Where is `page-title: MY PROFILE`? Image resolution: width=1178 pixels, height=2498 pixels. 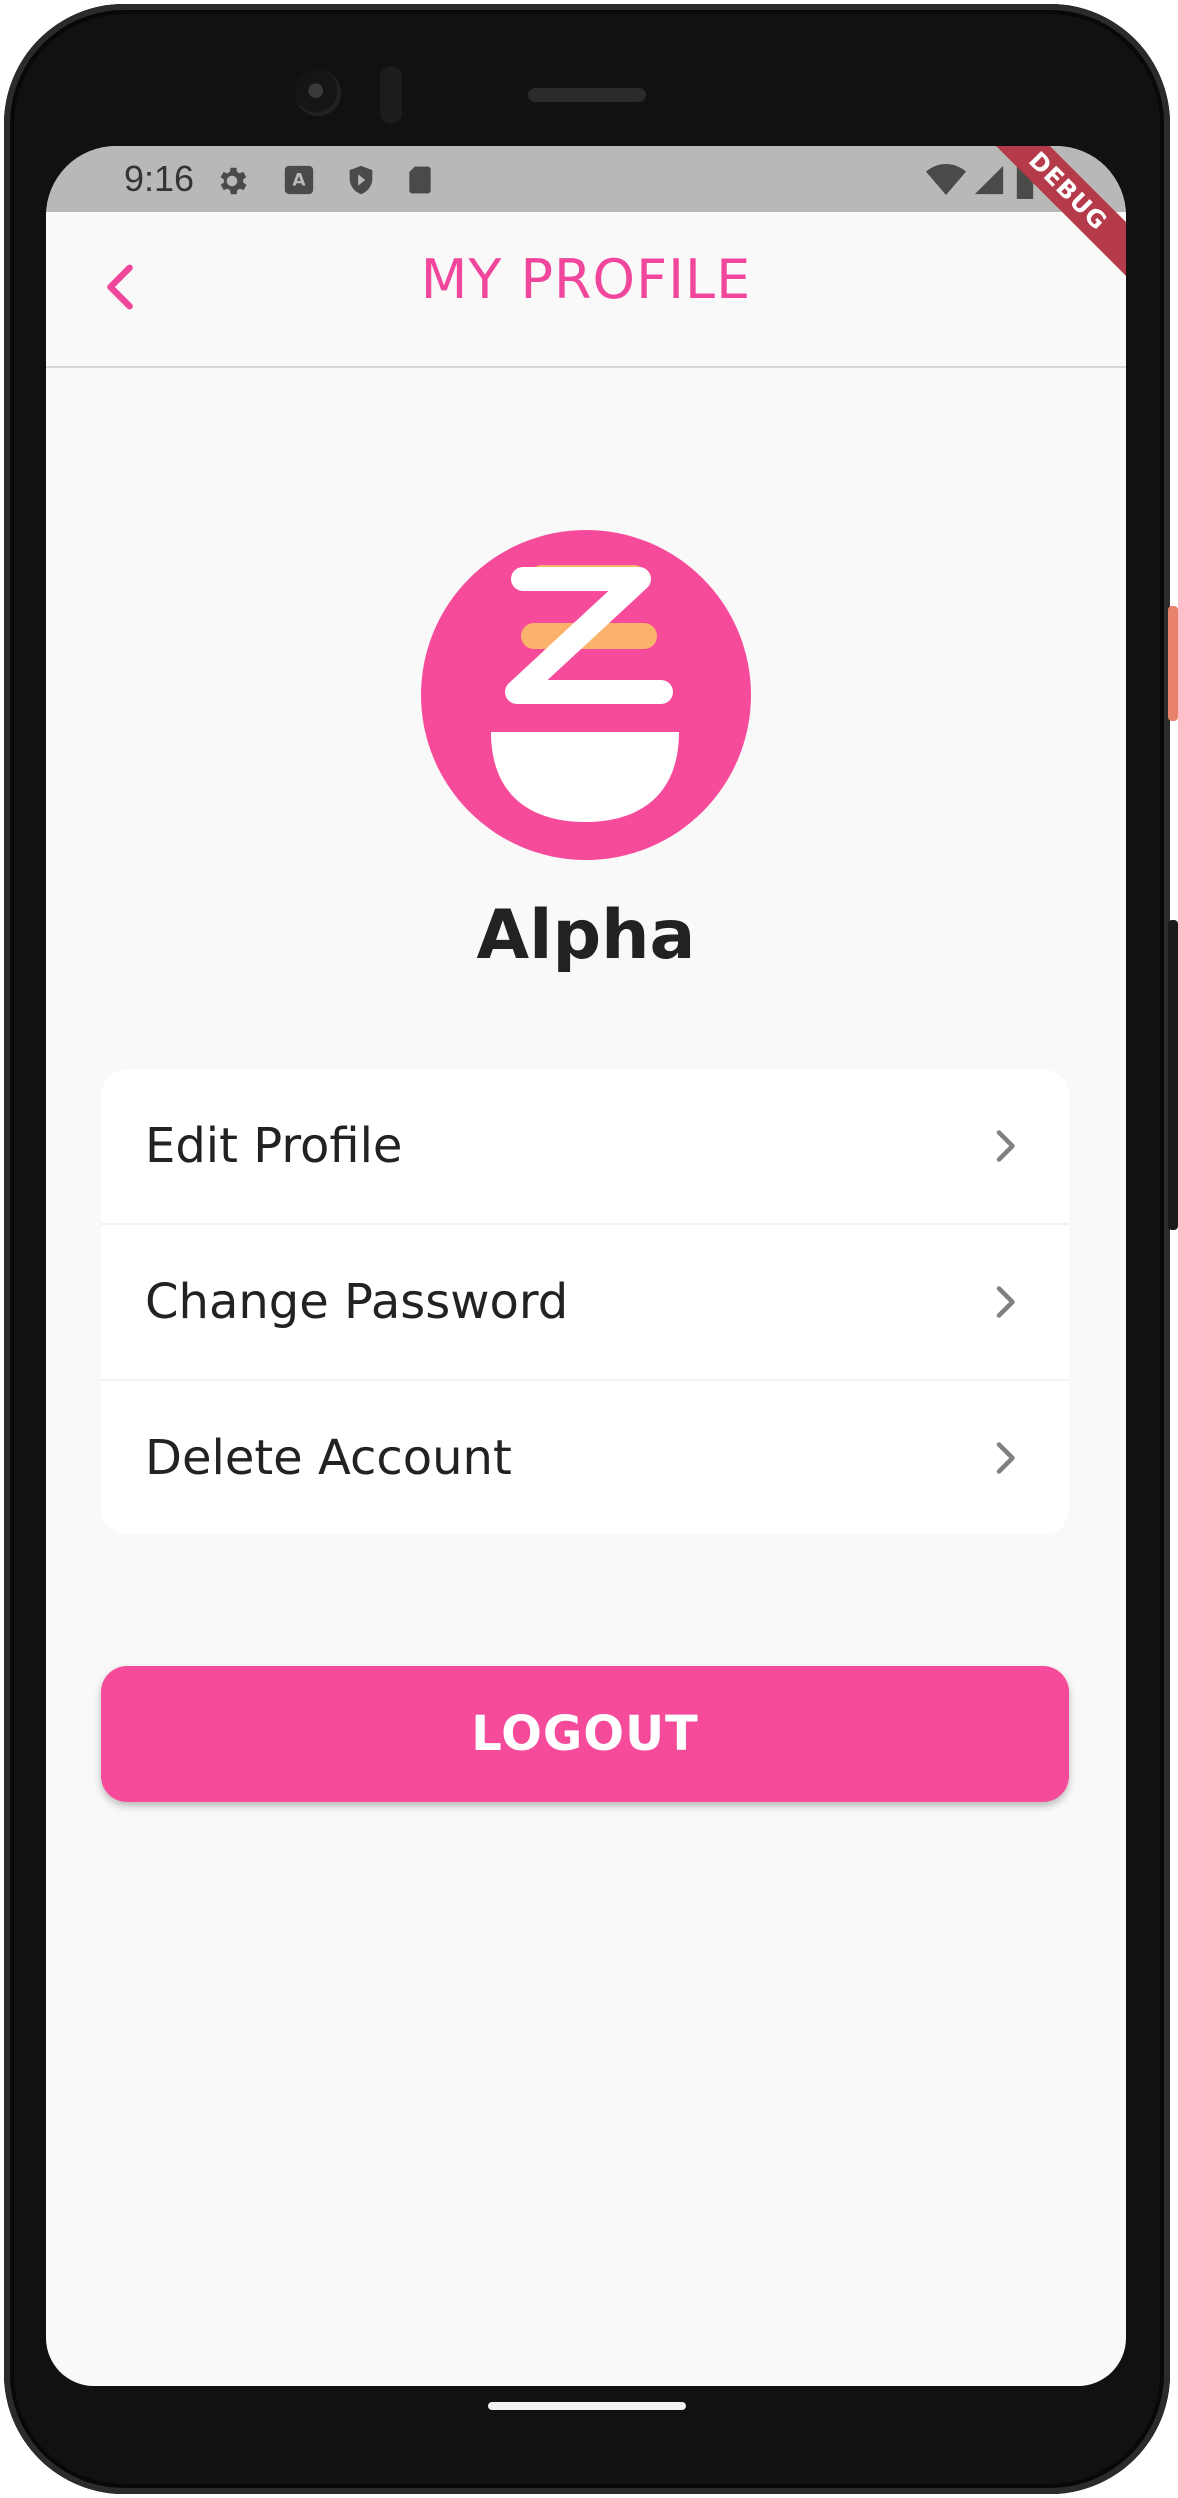 page-title: MY PROFILE is located at coordinates (586, 279).